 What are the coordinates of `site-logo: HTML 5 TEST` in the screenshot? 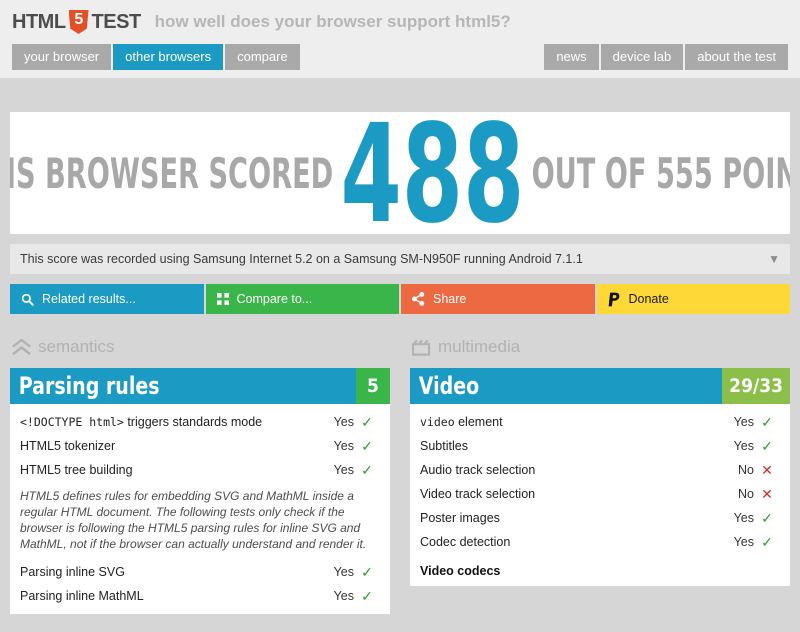 It's located at (76, 22).